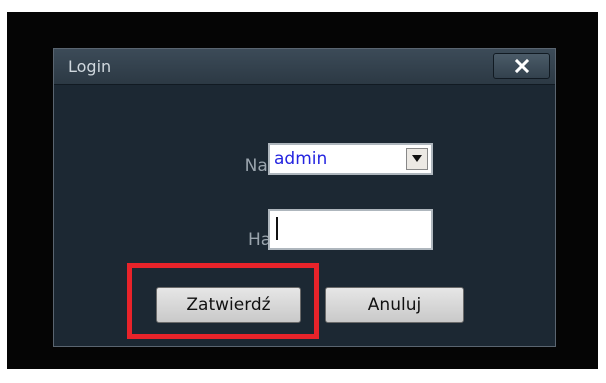  I want to click on username-value: admin, so click(301, 159).